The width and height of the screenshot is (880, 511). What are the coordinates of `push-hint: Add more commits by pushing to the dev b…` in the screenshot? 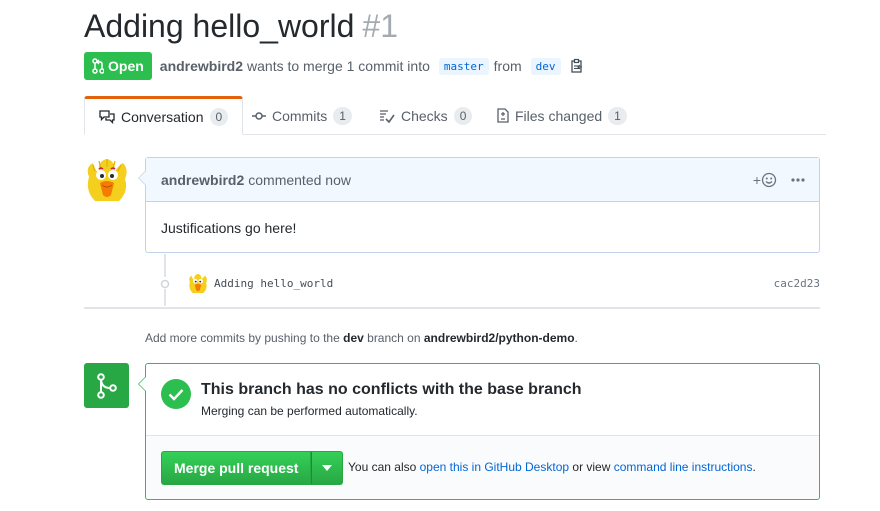 It's located at (361, 338).